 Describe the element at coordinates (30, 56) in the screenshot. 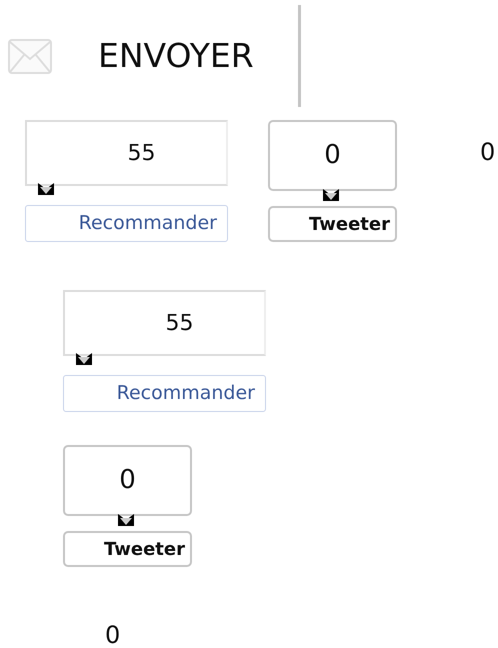

I see `envelope-icon` at that location.